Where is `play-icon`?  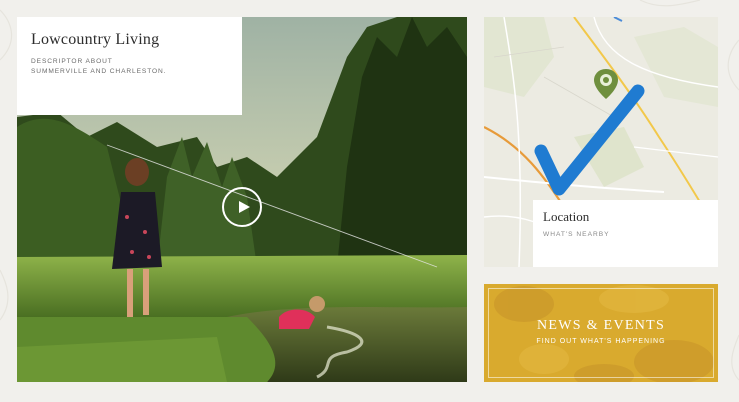
play-icon is located at coordinates (244, 207).